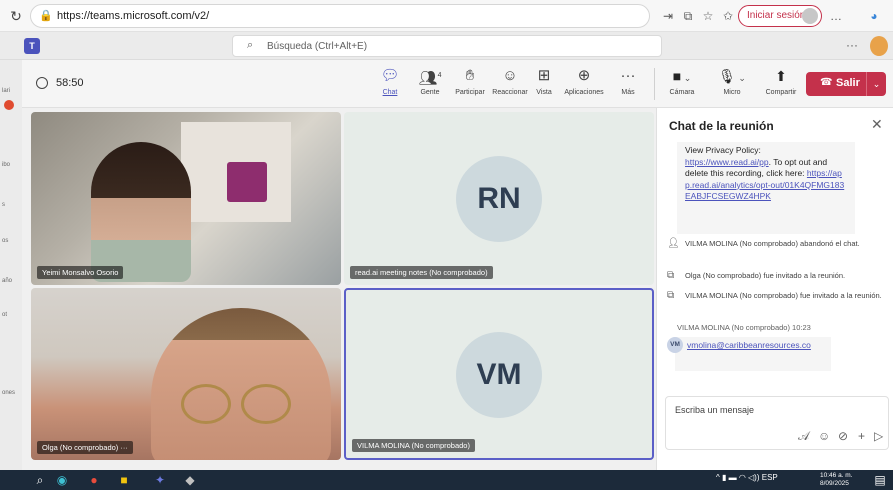 This screenshot has height=490, width=893. Describe the element at coordinates (654, 84) in the screenshot. I see `toolbar-divider` at that location.